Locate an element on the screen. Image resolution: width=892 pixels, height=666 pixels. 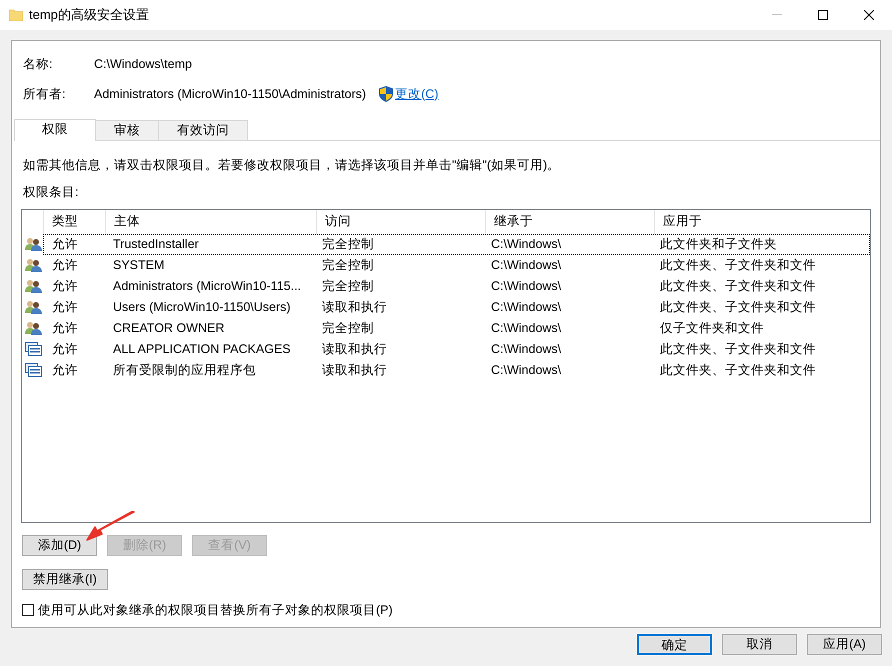
table-cell-text: CREATOR OWNER is located at coordinates (169, 328).